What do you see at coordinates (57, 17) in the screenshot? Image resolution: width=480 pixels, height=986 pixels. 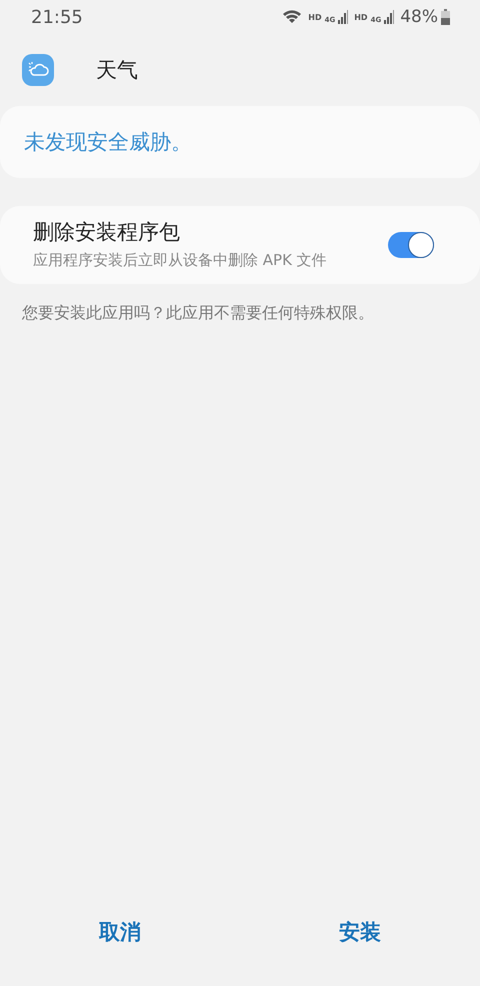 I see `status-time: 21:55` at bounding box center [57, 17].